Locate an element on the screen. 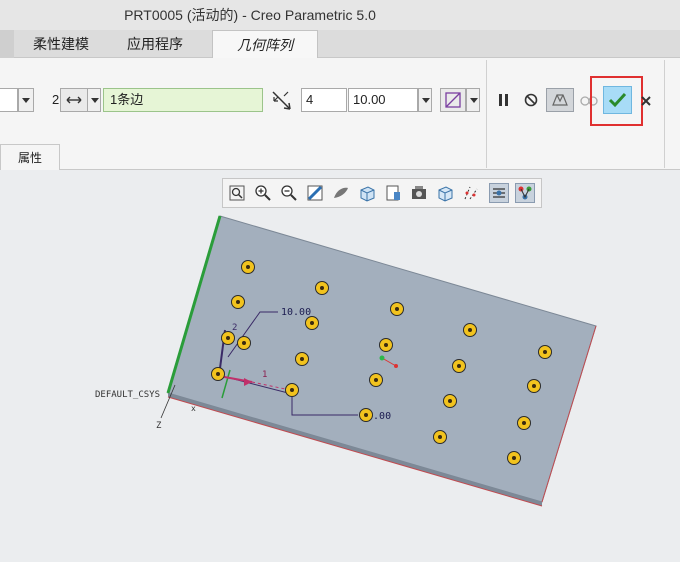 The image size is (680, 562). window-title: PRT0005 (活动的) - Creo Parametric 5.0 is located at coordinates (250, 15).